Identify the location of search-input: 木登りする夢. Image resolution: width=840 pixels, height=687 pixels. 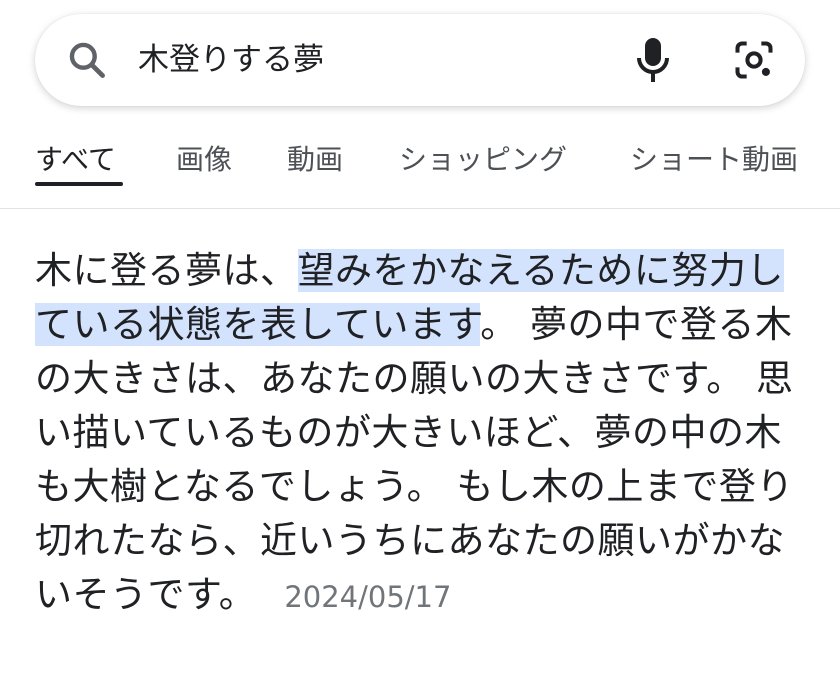
(231, 60).